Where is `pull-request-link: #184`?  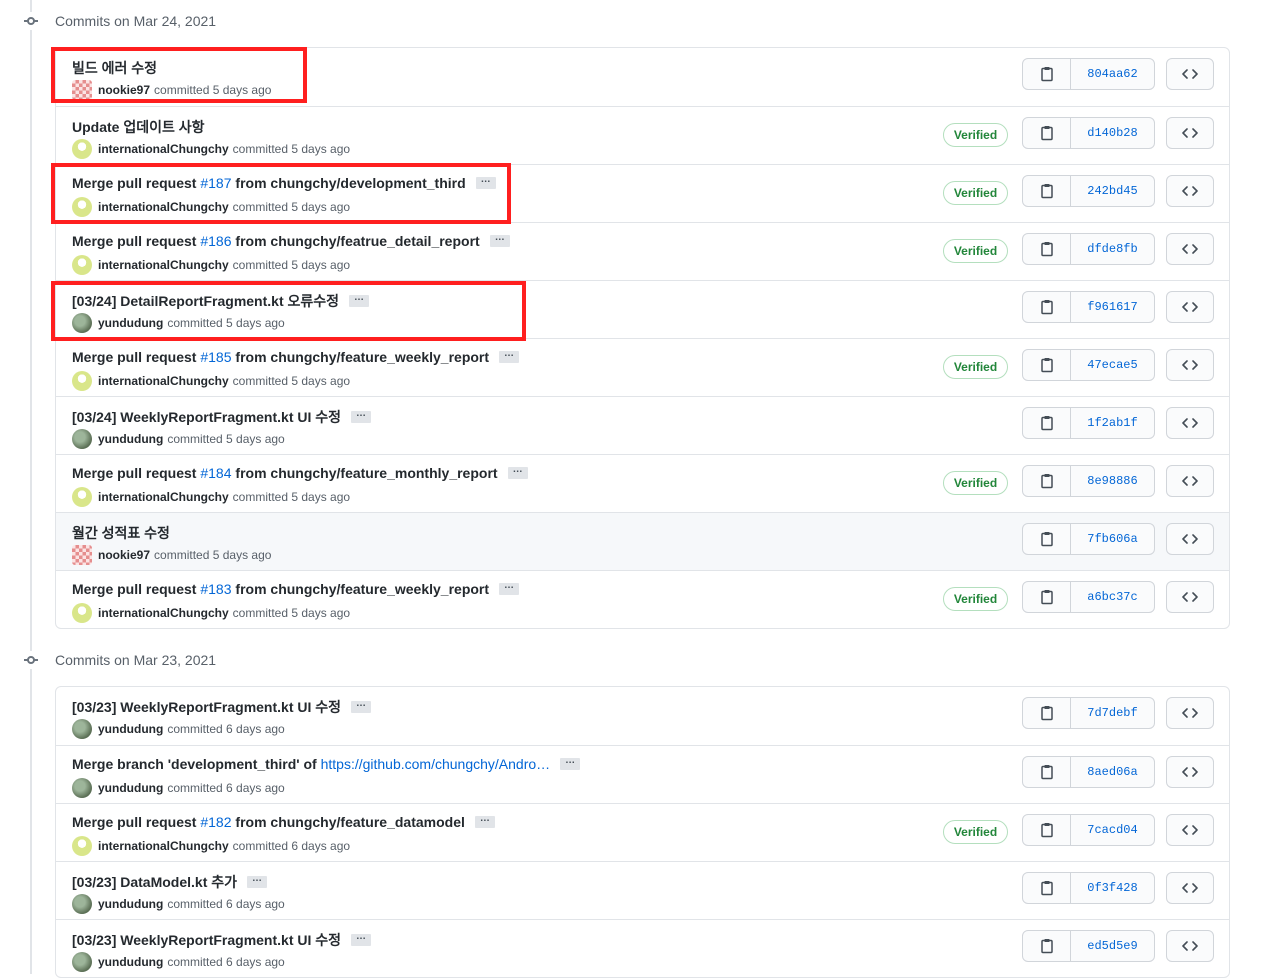 pull-request-link: #184 is located at coordinates (215, 473).